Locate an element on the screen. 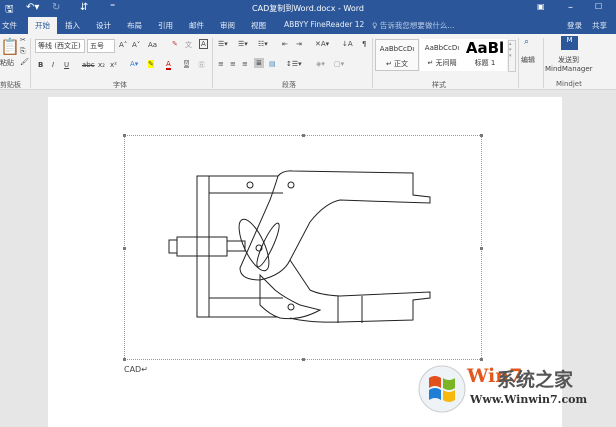  cad-lower-lines is located at coordinates (350, 309).